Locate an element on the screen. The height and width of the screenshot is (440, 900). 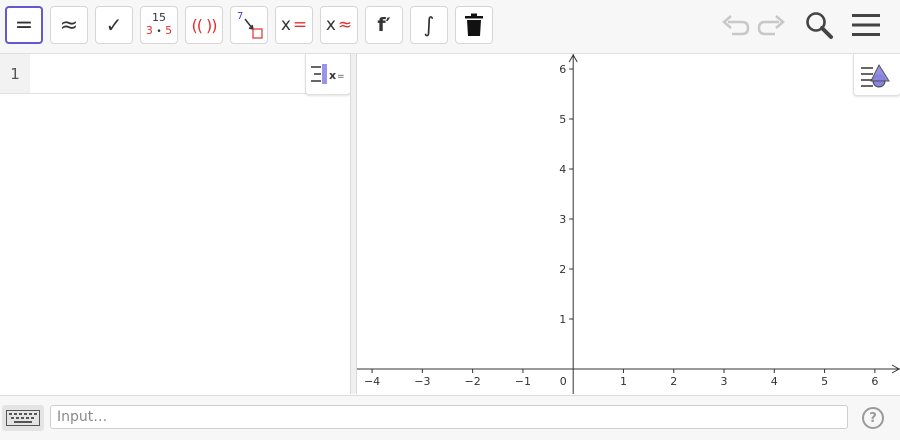
substitute-button: 7 is located at coordinates (249, 25).